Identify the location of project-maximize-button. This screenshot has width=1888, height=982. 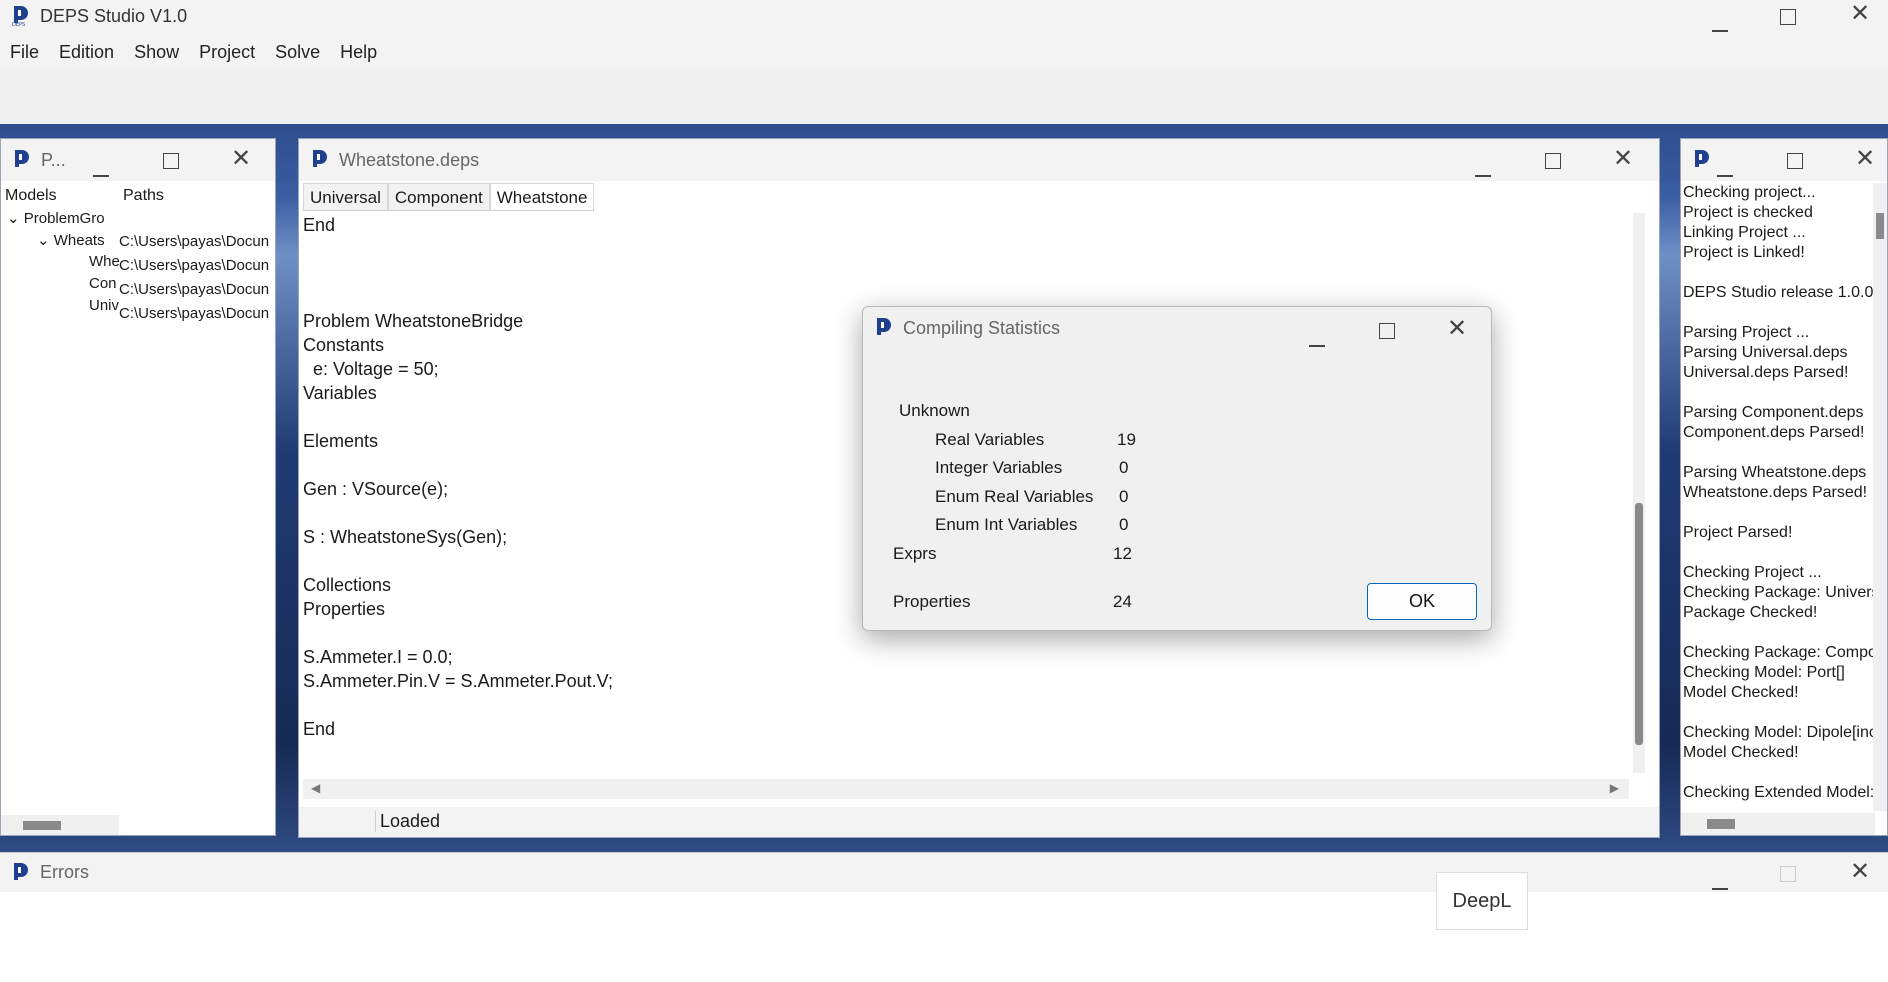
(171, 162).